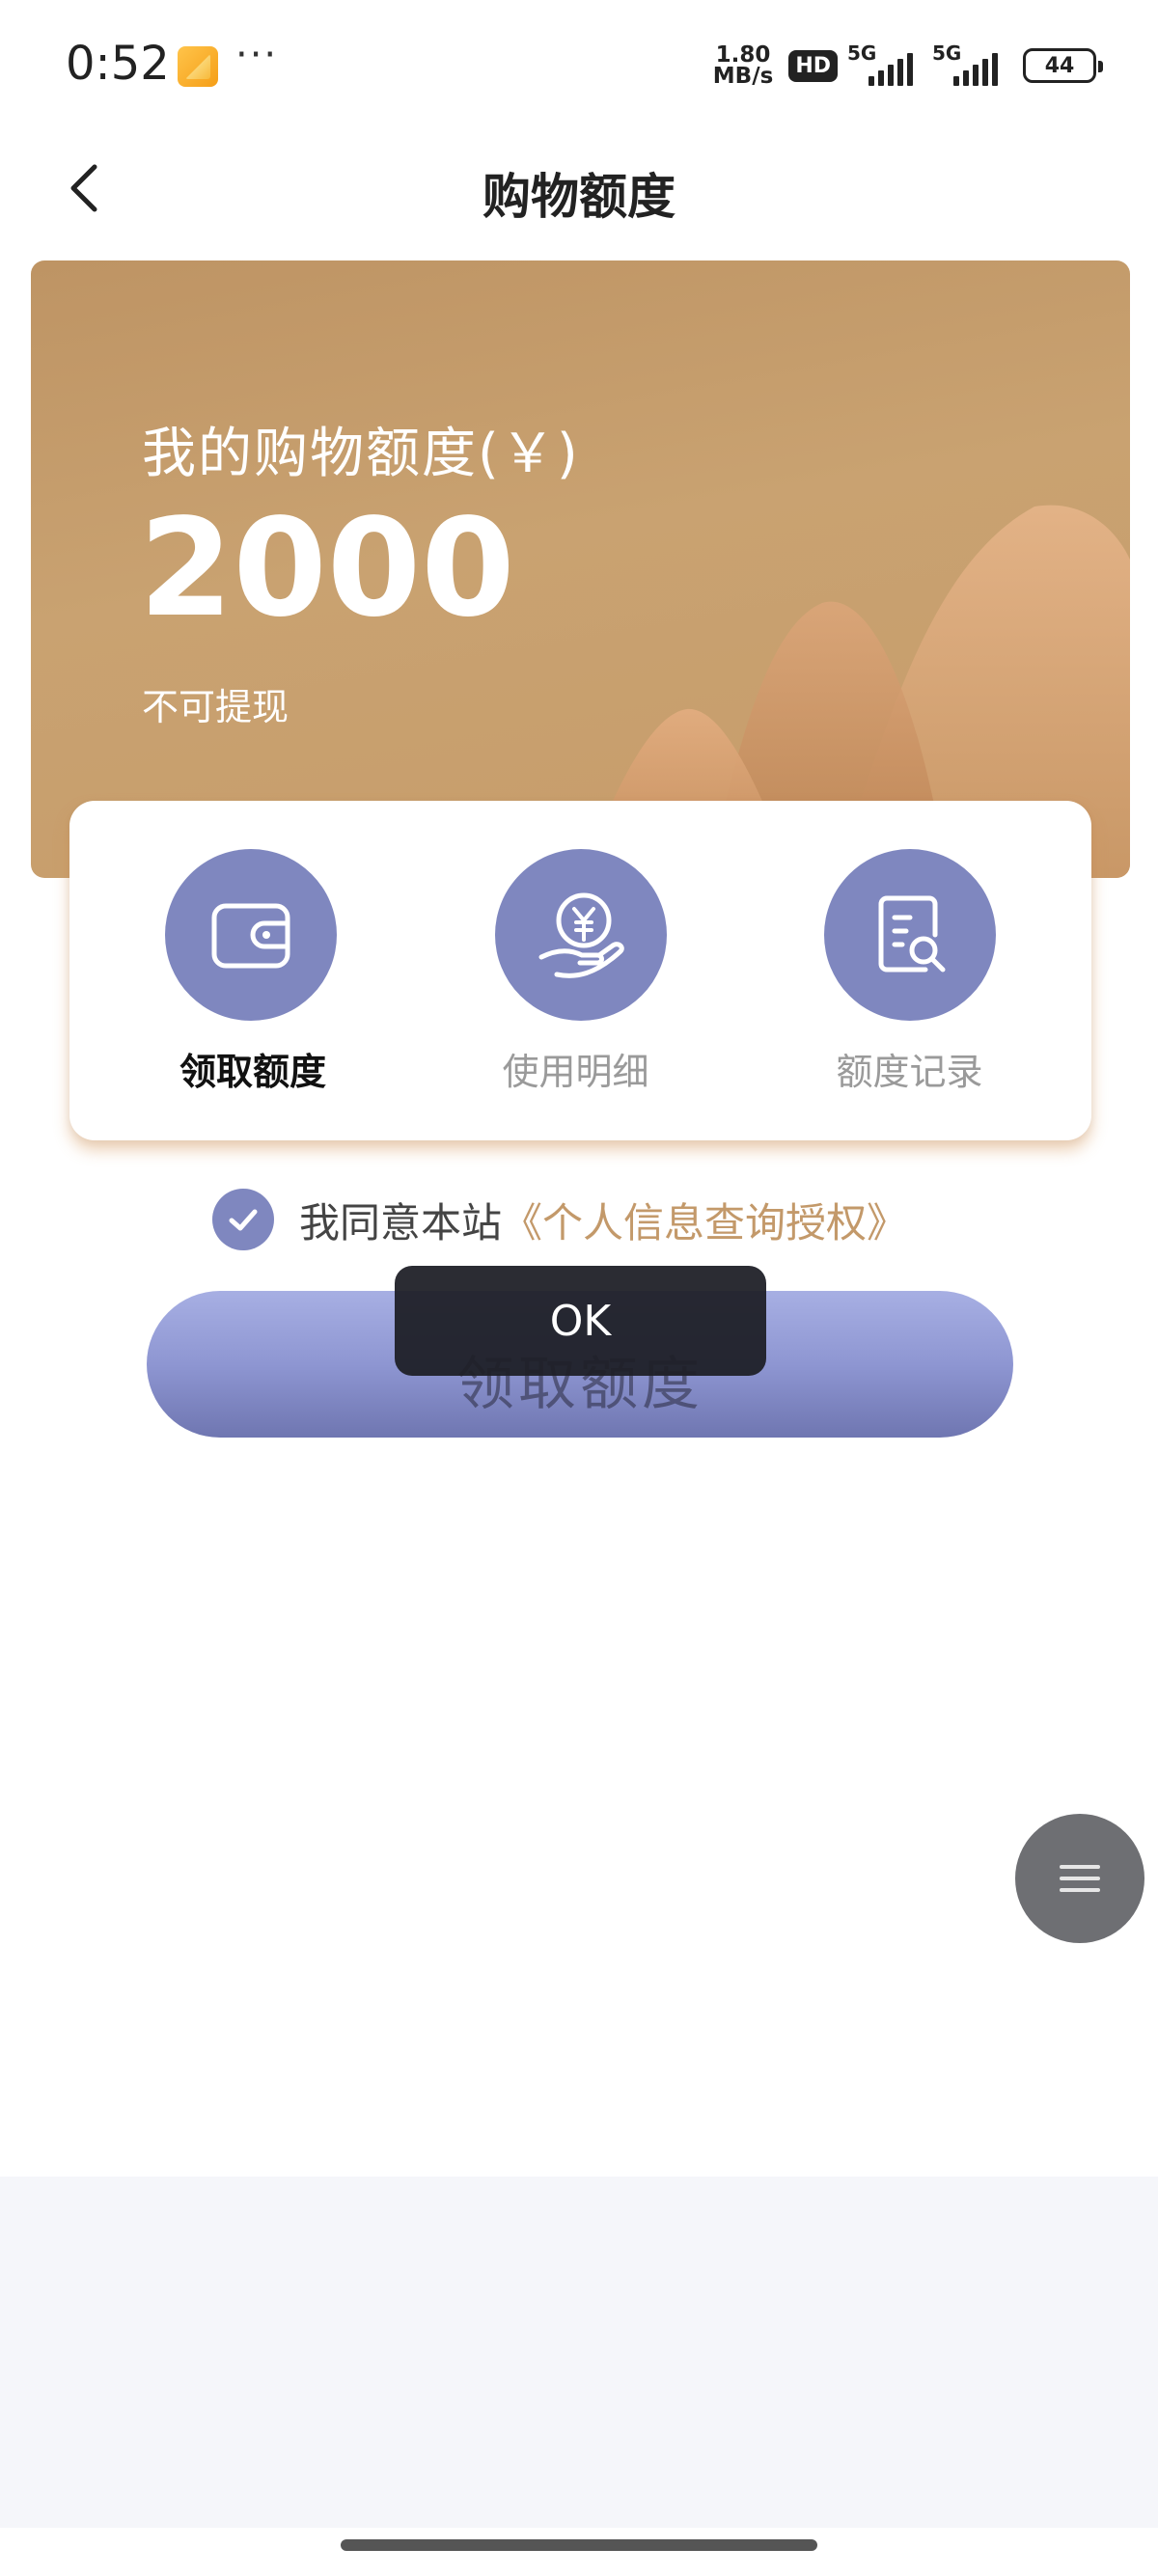  Describe the element at coordinates (910, 935) in the screenshot. I see `document-search-icon` at that location.